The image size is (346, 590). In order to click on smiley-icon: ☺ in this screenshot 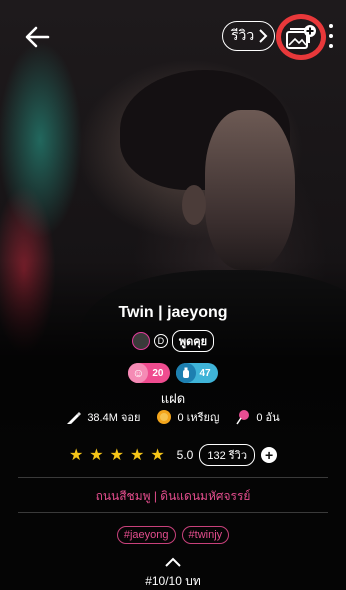, I will do `click(138, 373)`.